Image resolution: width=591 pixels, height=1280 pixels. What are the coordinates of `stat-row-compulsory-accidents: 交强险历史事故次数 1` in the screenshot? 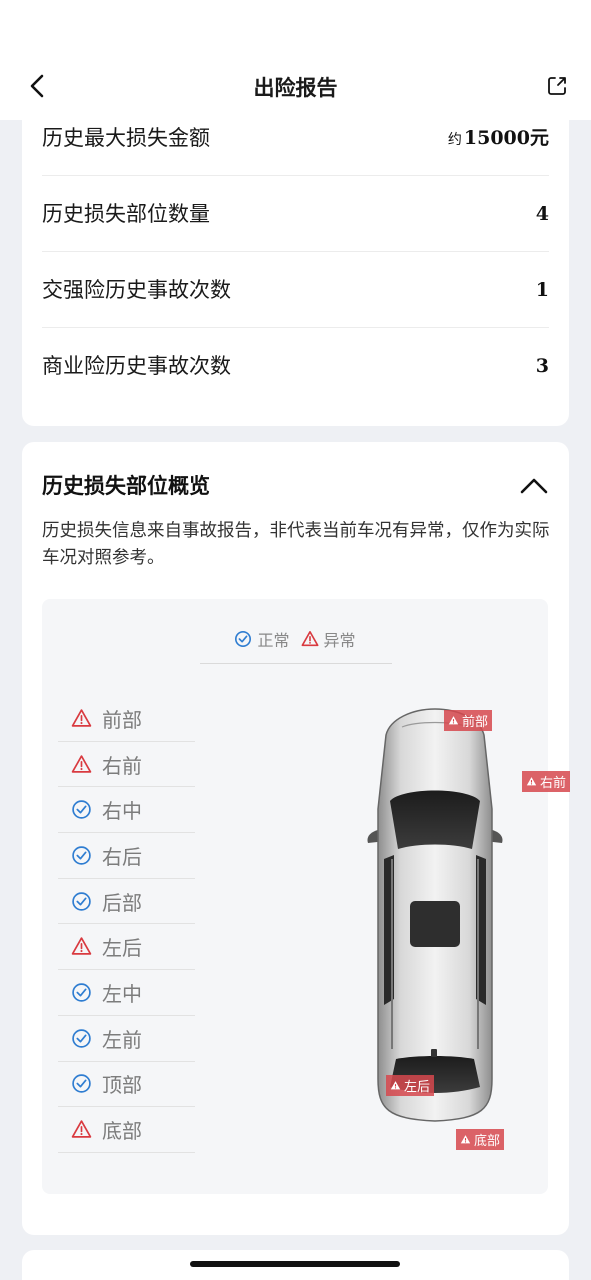 It's located at (295, 290).